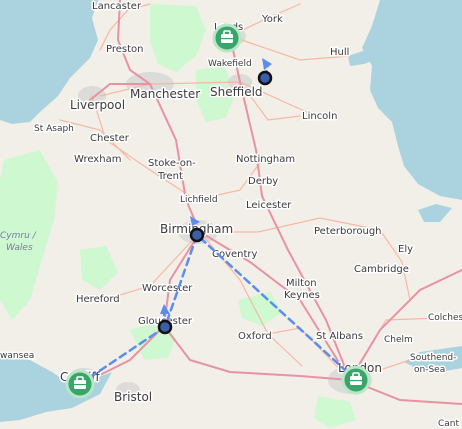 This screenshot has height=429, width=462. I want to click on place-label: Wakefield, so click(230, 64).